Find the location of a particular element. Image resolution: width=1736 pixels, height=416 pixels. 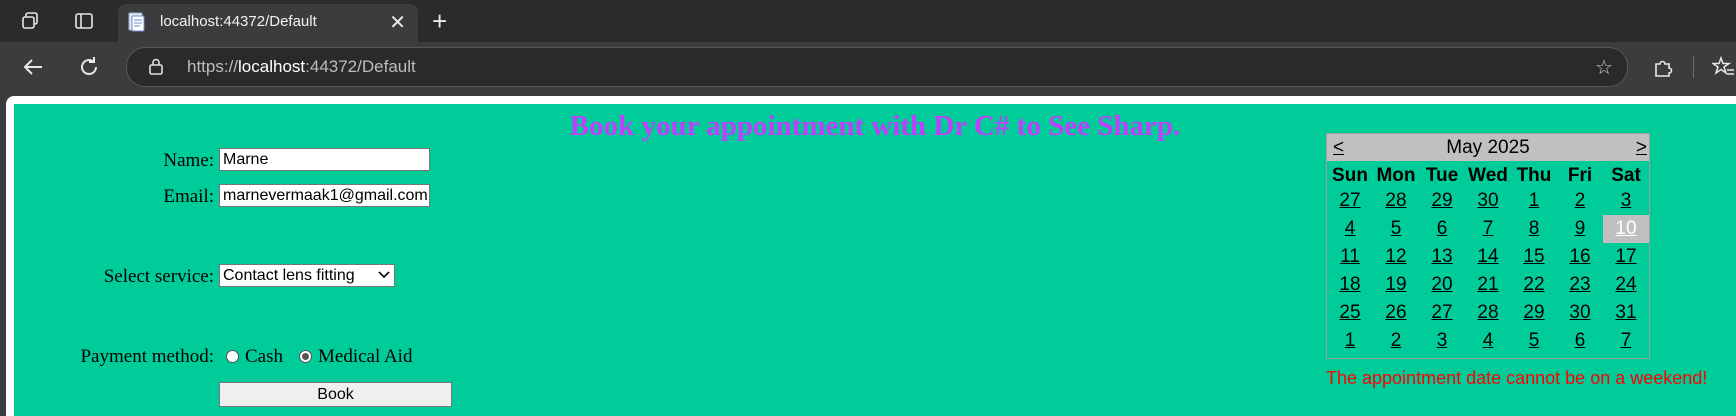

medical-aid-radio is located at coordinates (305, 356).